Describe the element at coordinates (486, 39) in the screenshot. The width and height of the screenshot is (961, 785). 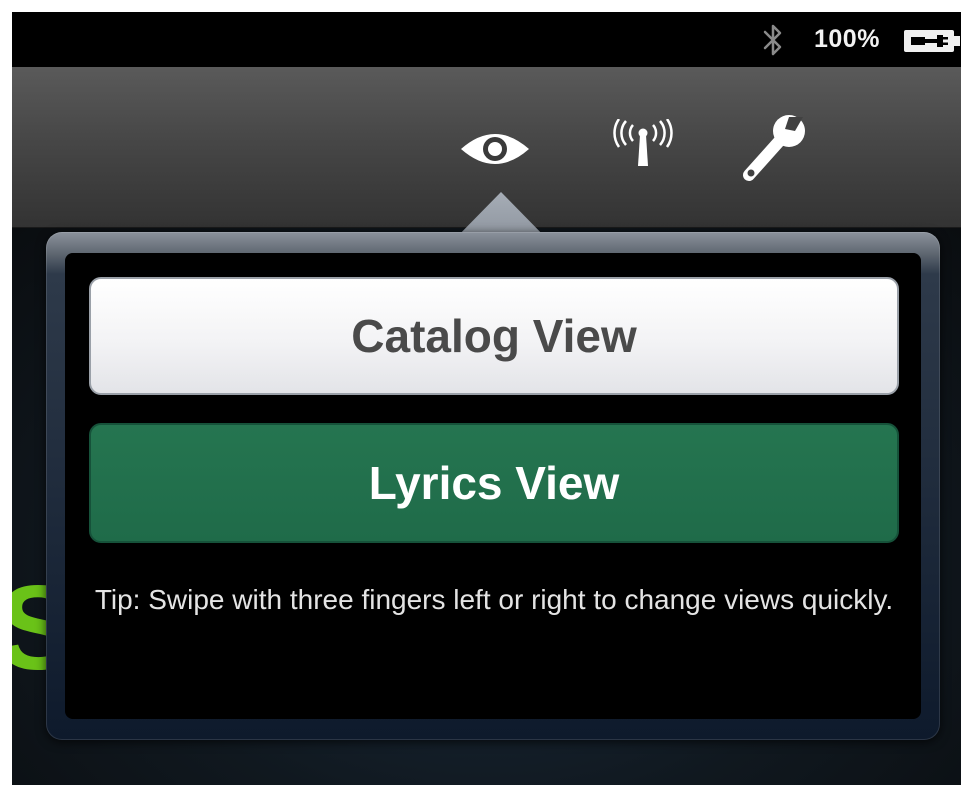
I see `status-bar: 100%` at that location.